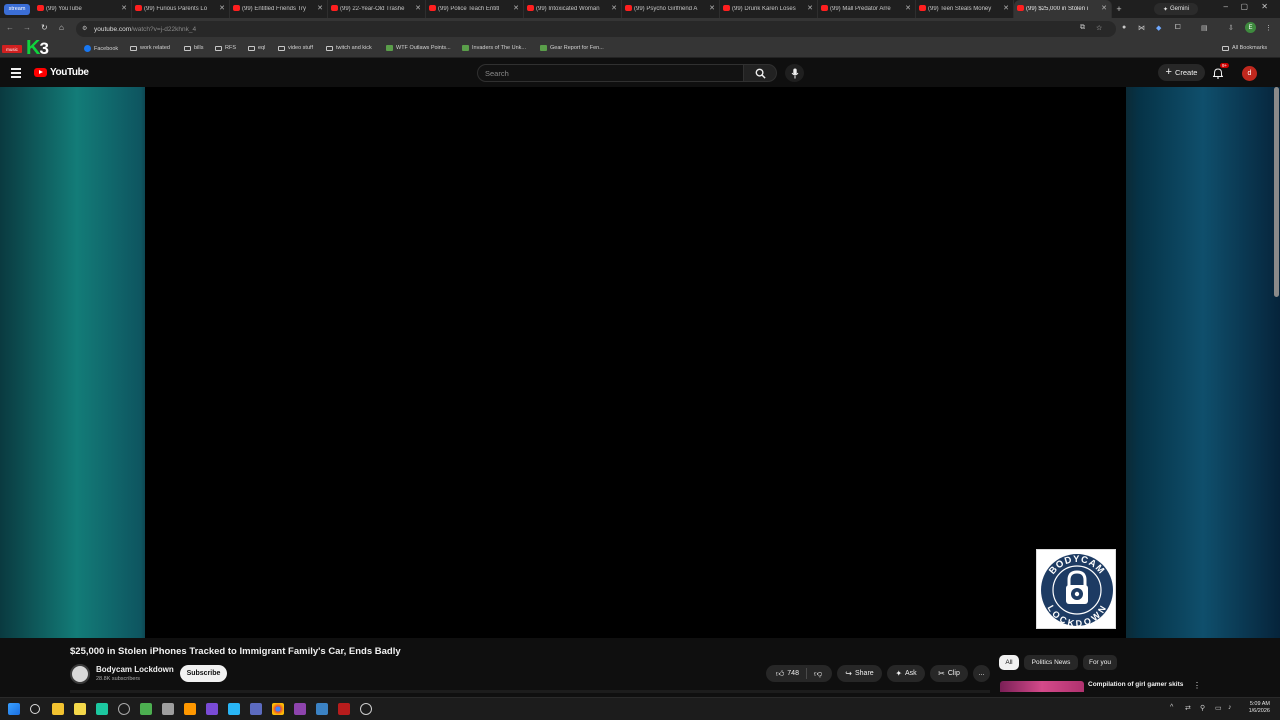  I want to click on tray-chevron-icon: ^, so click(1171, 707).